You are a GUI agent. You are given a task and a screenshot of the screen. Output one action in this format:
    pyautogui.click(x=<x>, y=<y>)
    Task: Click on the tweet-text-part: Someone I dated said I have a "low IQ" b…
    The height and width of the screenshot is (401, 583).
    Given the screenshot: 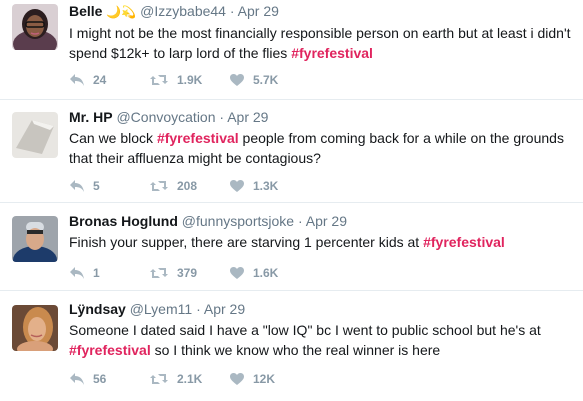 What is the action you would take?
    pyautogui.click(x=305, y=330)
    